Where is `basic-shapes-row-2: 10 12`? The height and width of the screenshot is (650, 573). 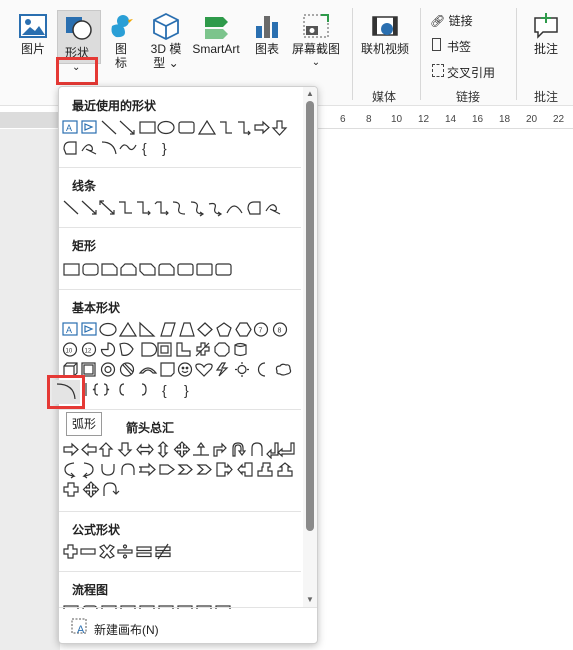 basic-shapes-row-2: 10 12 is located at coordinates (179, 350).